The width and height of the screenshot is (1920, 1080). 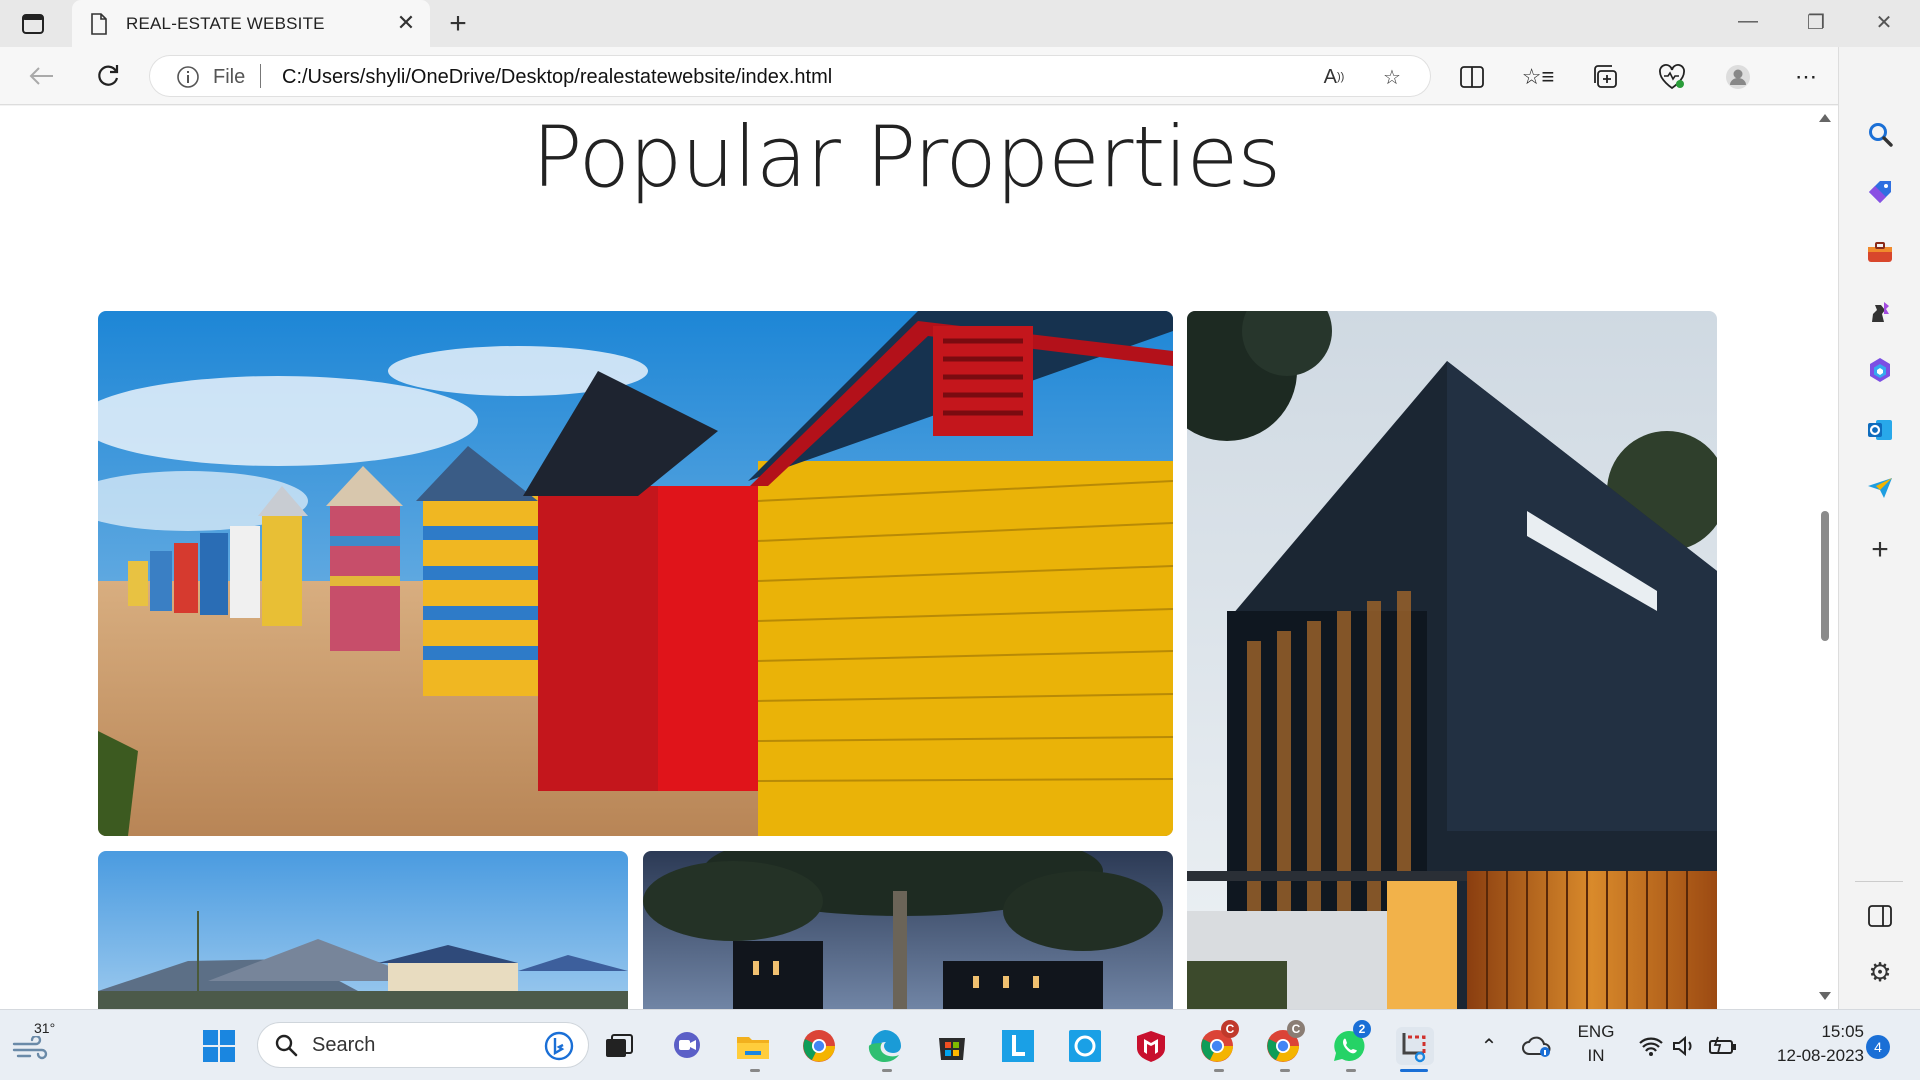 What do you see at coordinates (1880, 312) in the screenshot?
I see `sidebar-games-icon` at bounding box center [1880, 312].